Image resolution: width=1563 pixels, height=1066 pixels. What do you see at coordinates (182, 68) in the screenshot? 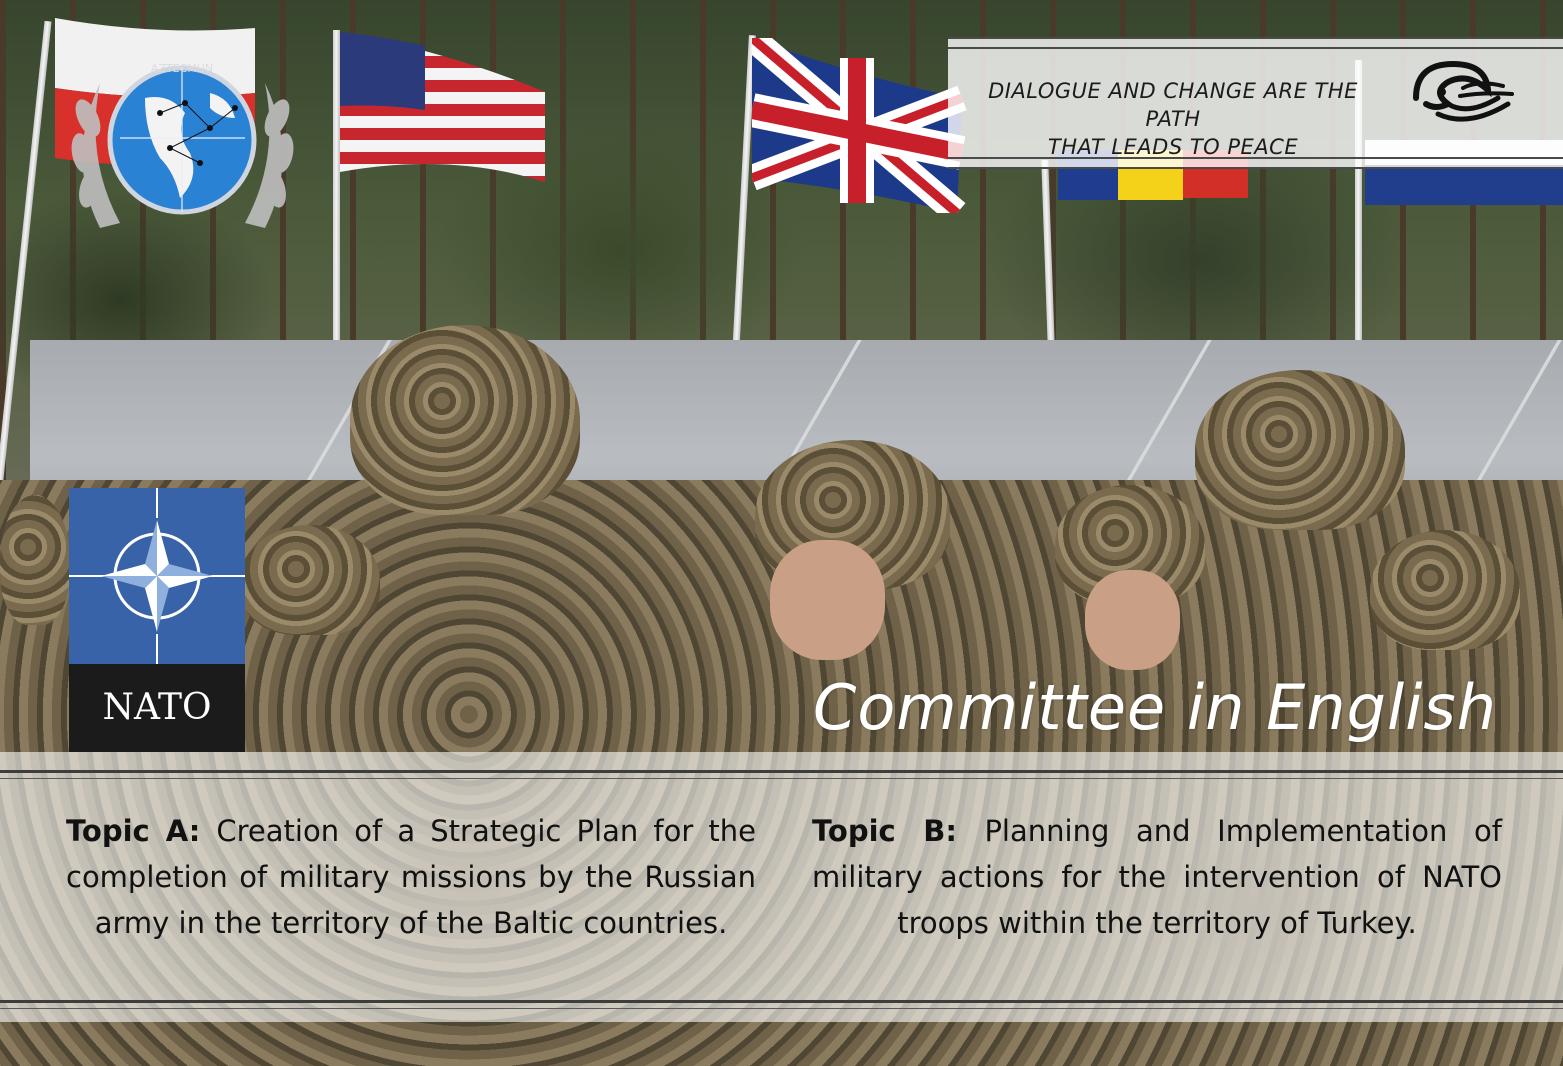
I see `aztecmun-logo-text: AZTECMUN` at bounding box center [182, 68].